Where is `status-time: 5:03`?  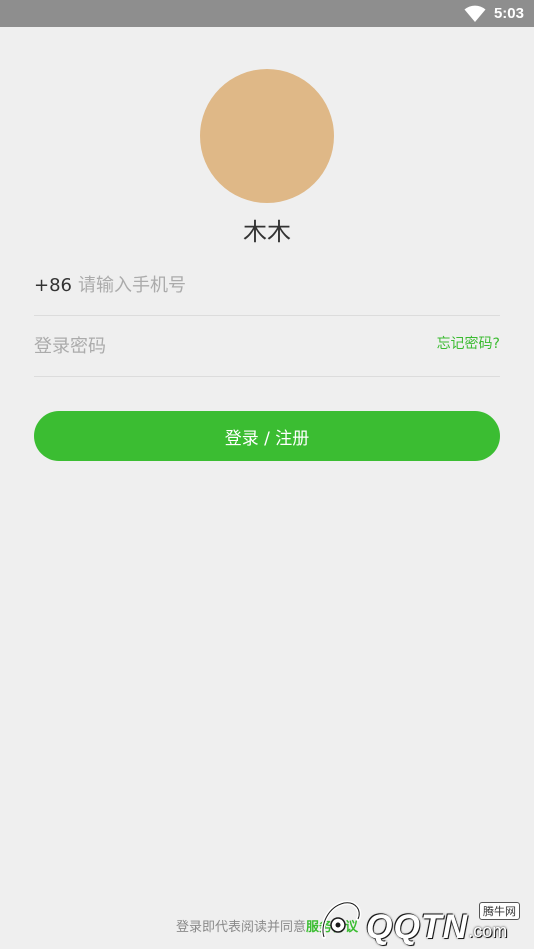
status-time: 5:03 is located at coordinates (508, 13).